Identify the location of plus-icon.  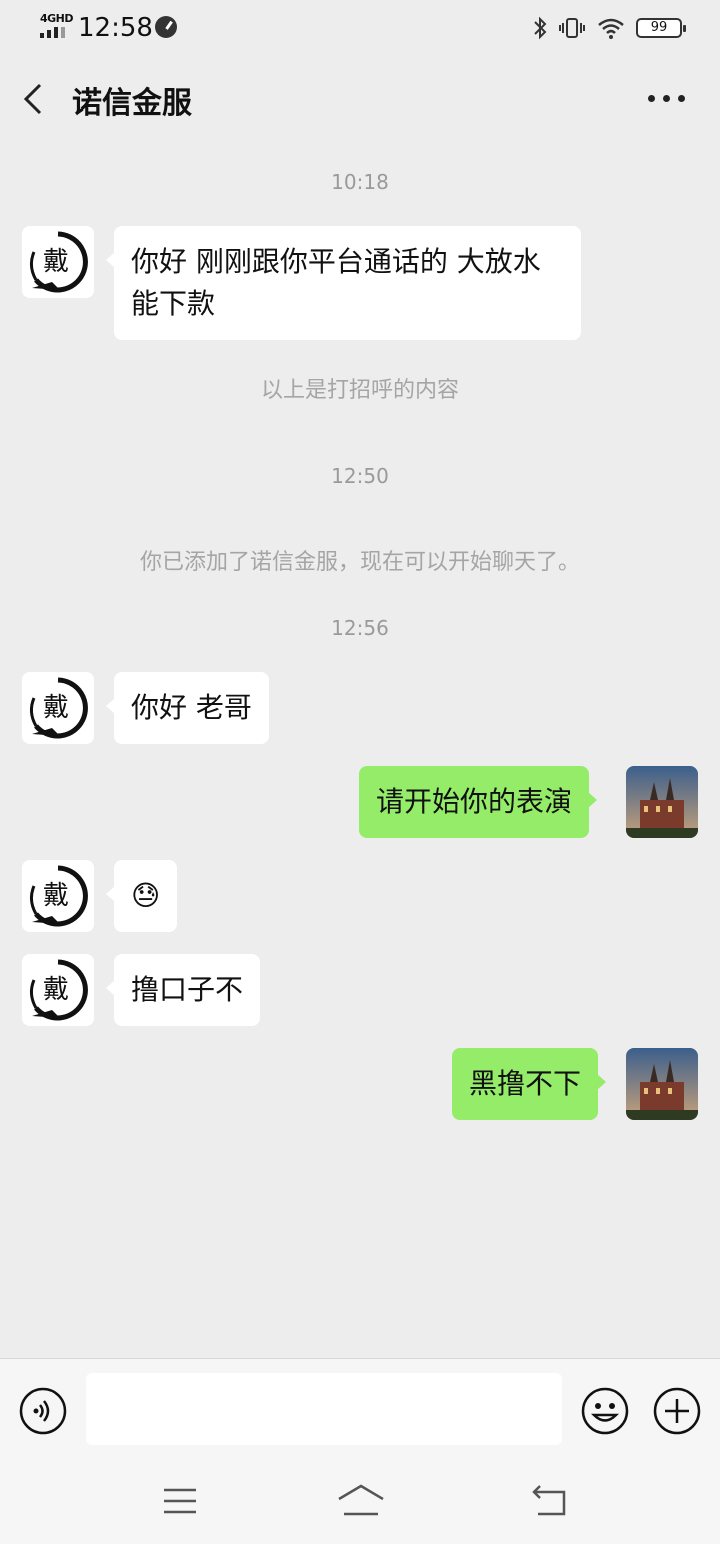
(677, 1411).